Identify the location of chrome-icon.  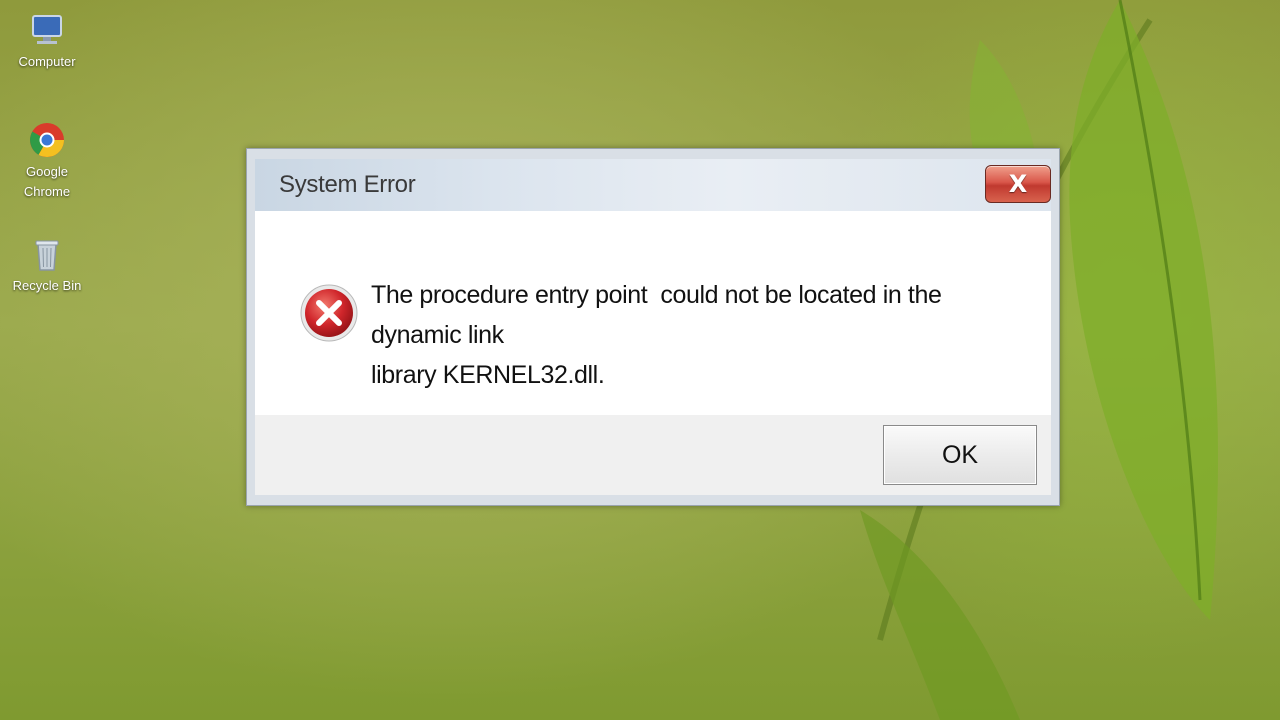
(47, 140).